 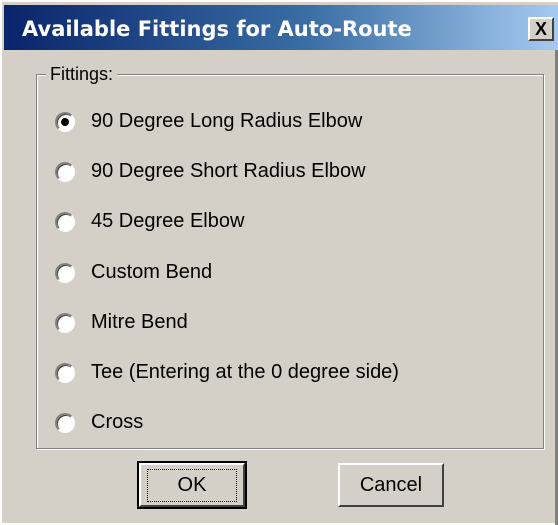 I want to click on radio-label: 90 Degree Short Radius Elbow, so click(x=228, y=171).